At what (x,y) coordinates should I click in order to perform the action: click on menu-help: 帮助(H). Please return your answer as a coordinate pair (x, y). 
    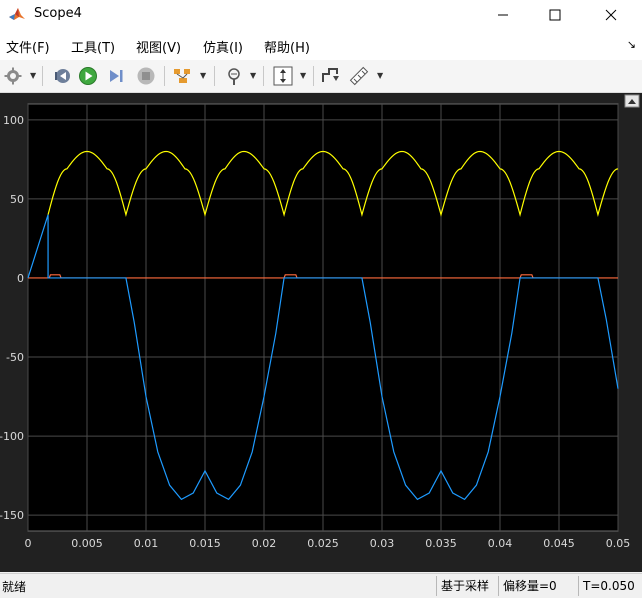
    Looking at the image, I should click on (287, 46).